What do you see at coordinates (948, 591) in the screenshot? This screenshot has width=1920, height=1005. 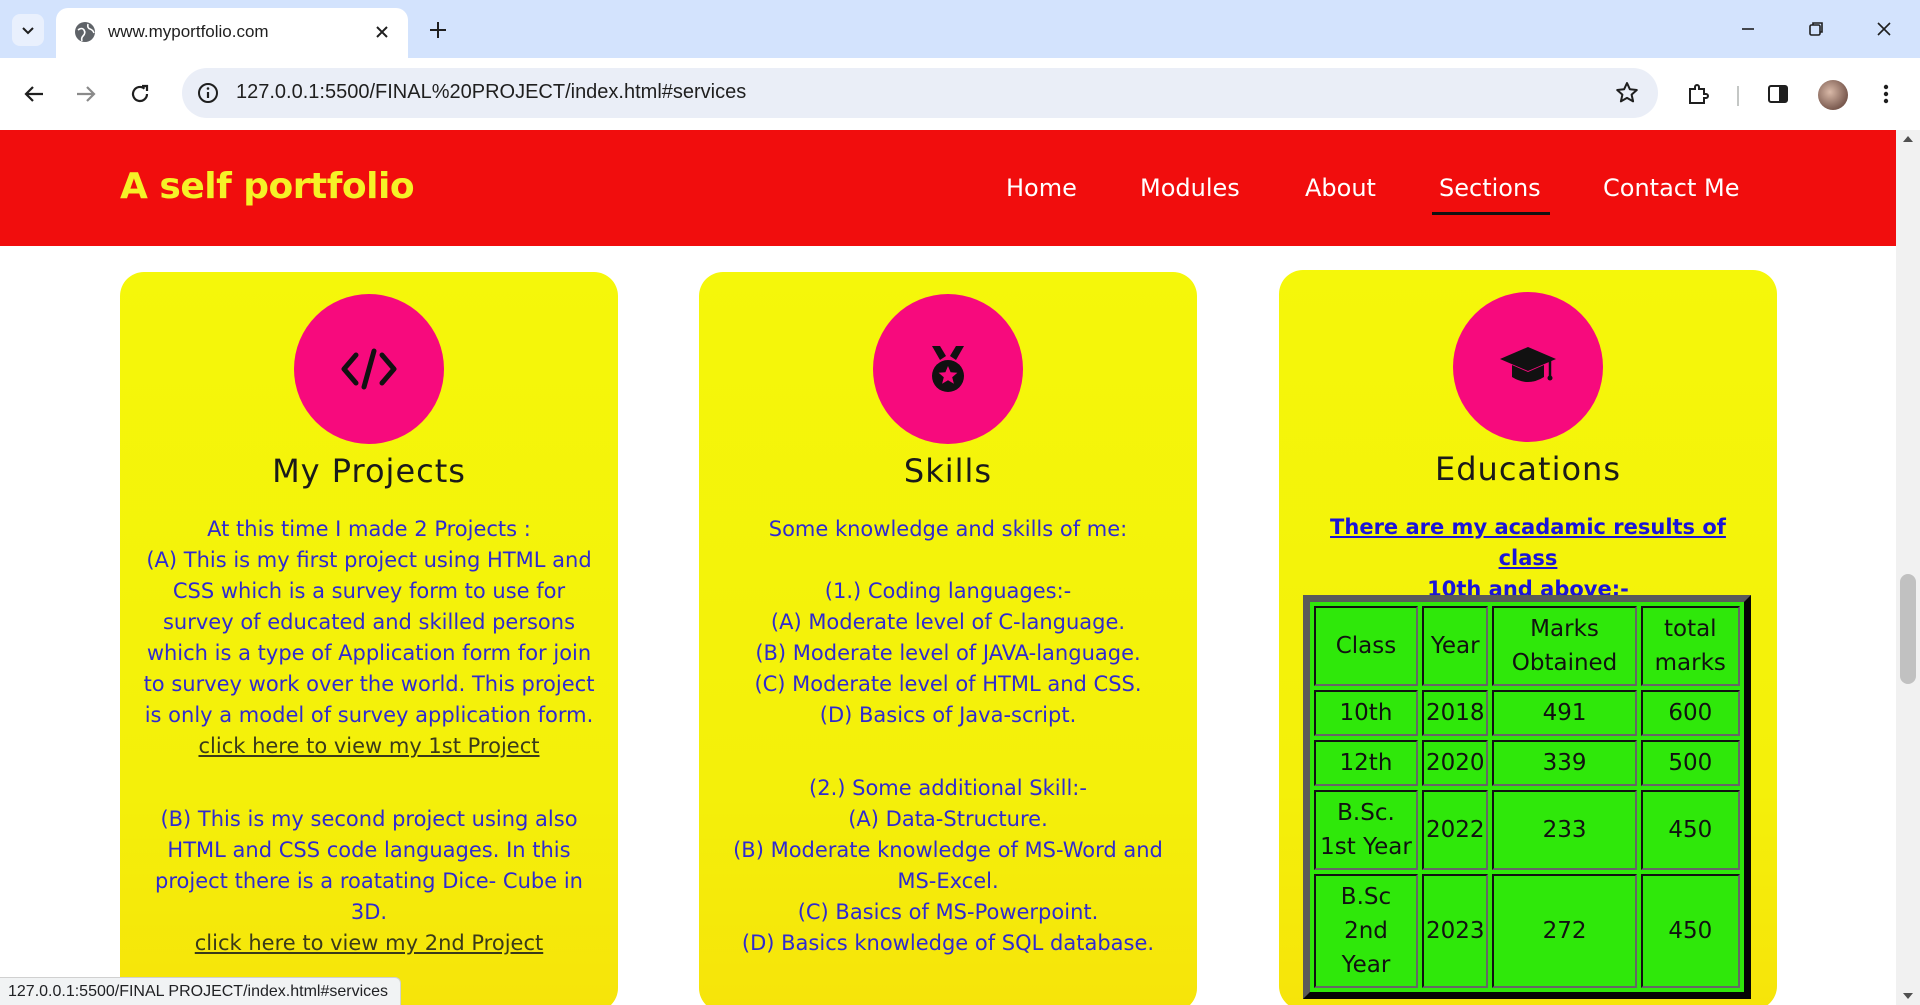 I see `skills-line: (1.) Coding languages:-` at bounding box center [948, 591].